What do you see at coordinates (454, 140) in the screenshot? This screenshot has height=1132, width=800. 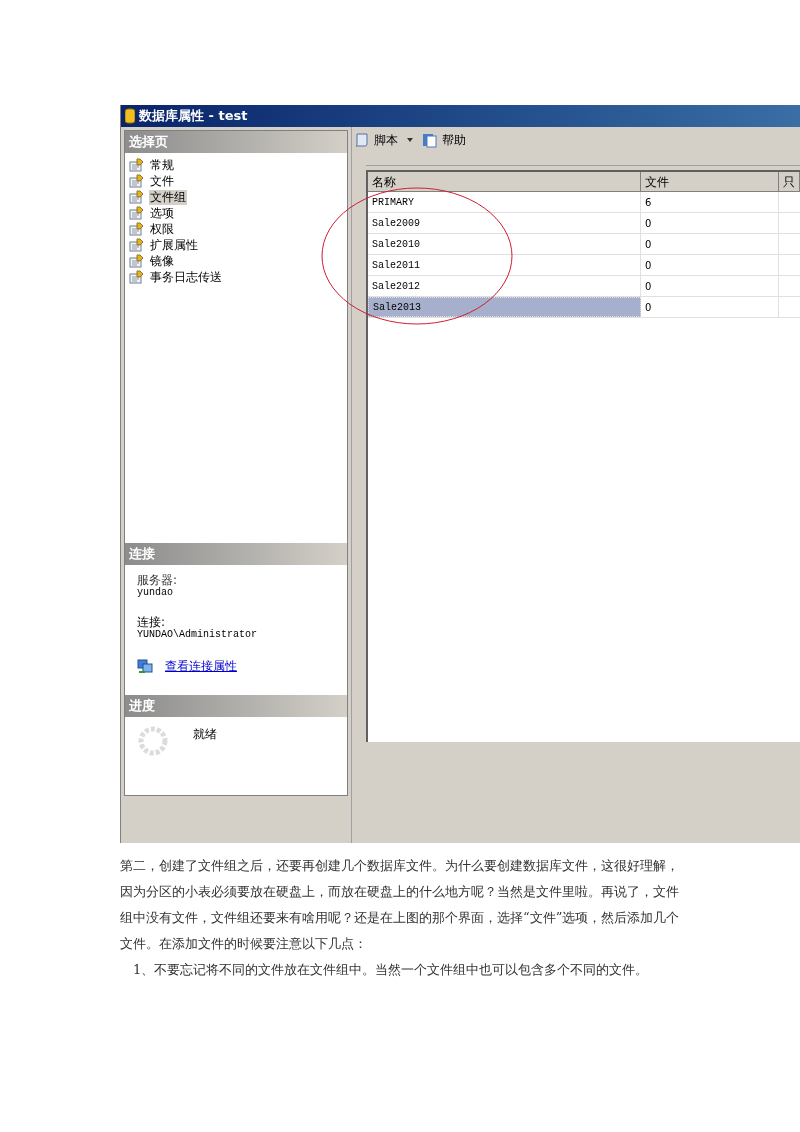 I see `help-button: 帮助` at bounding box center [454, 140].